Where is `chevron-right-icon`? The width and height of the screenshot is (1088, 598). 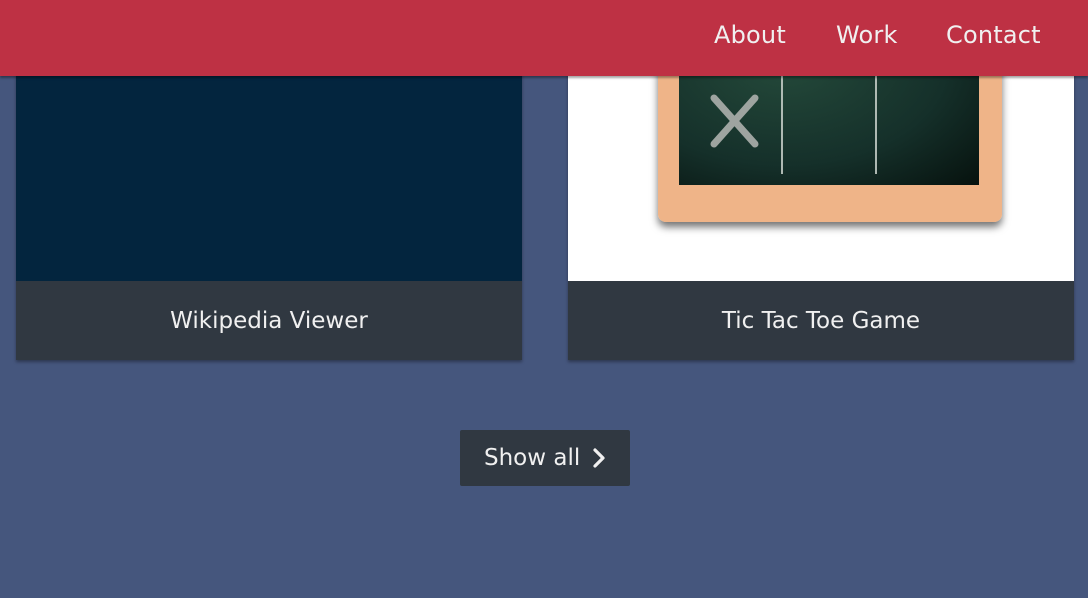 chevron-right-icon is located at coordinates (599, 458).